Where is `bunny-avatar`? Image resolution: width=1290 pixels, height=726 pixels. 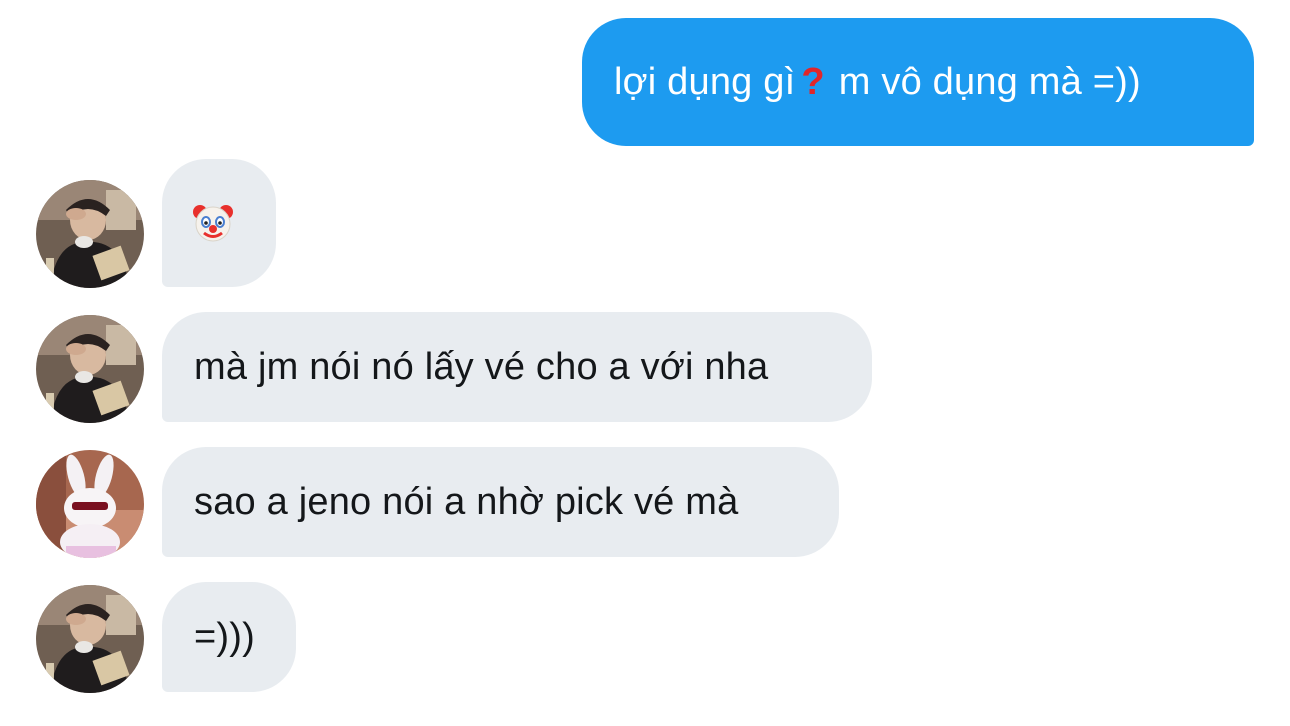
bunny-avatar is located at coordinates (90, 504).